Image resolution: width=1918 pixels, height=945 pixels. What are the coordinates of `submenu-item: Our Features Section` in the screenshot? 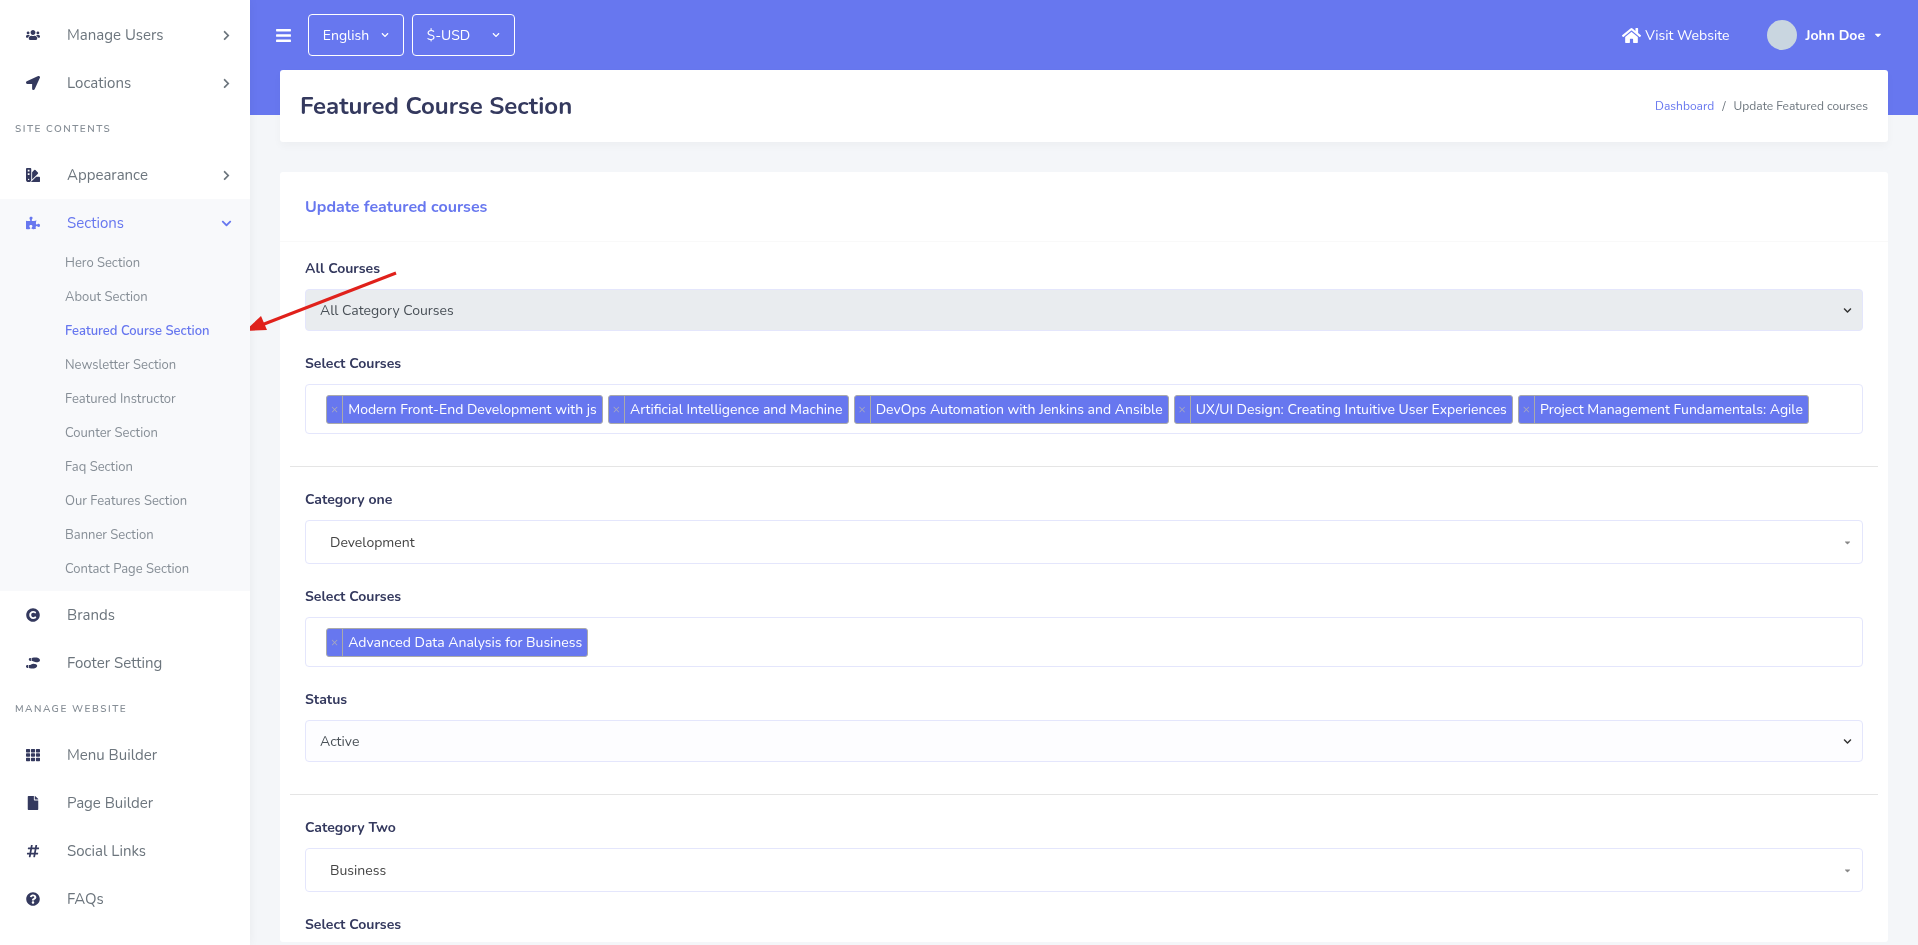 It's located at (125, 502).